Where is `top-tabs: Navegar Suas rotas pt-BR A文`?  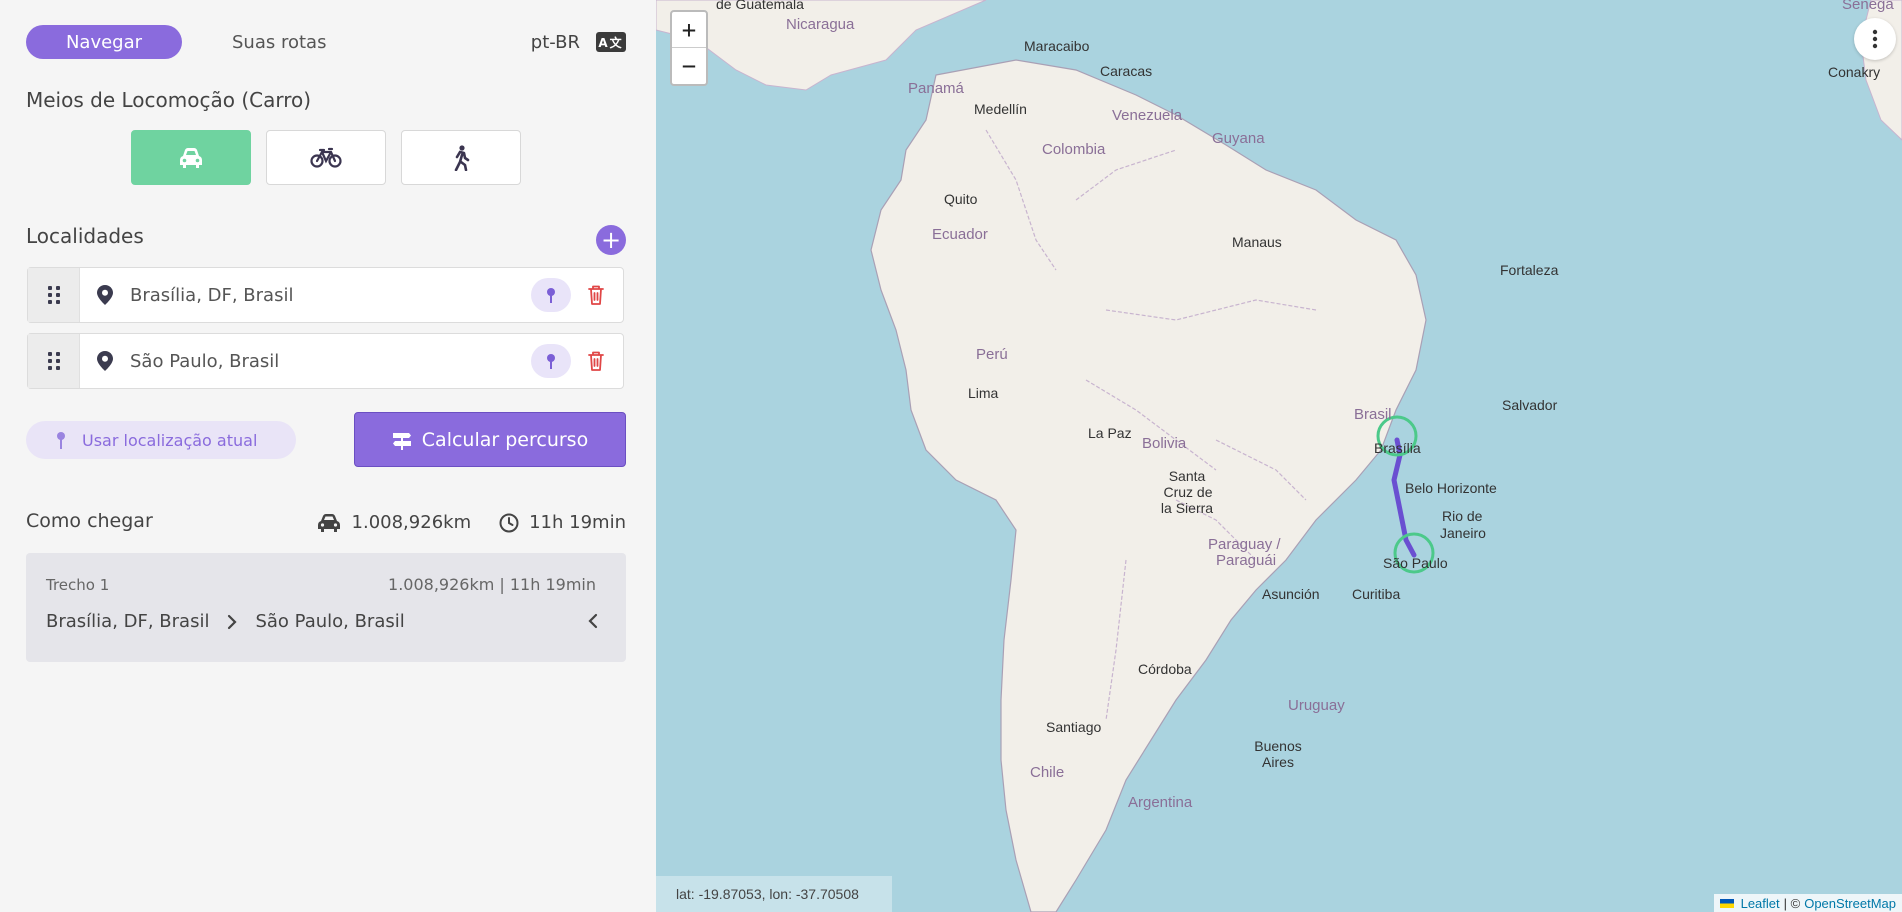 top-tabs: Navegar Suas rotas pt-BR A文 is located at coordinates (326, 42).